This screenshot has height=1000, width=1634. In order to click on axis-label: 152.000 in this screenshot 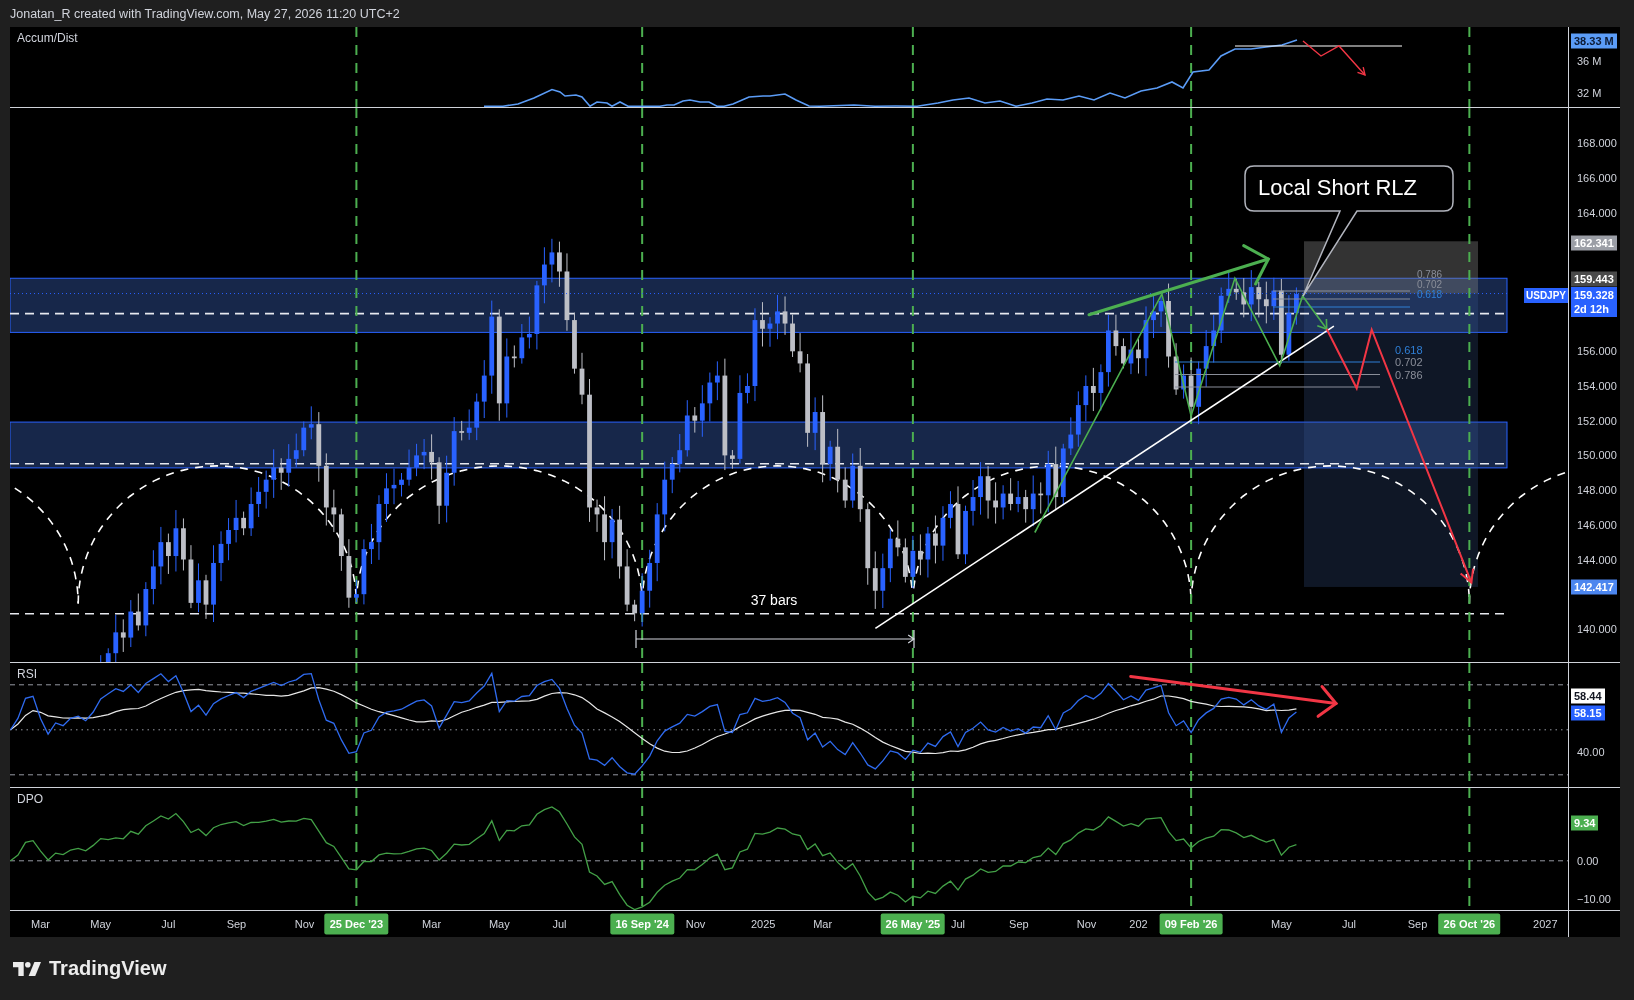, I will do `click(1597, 421)`.